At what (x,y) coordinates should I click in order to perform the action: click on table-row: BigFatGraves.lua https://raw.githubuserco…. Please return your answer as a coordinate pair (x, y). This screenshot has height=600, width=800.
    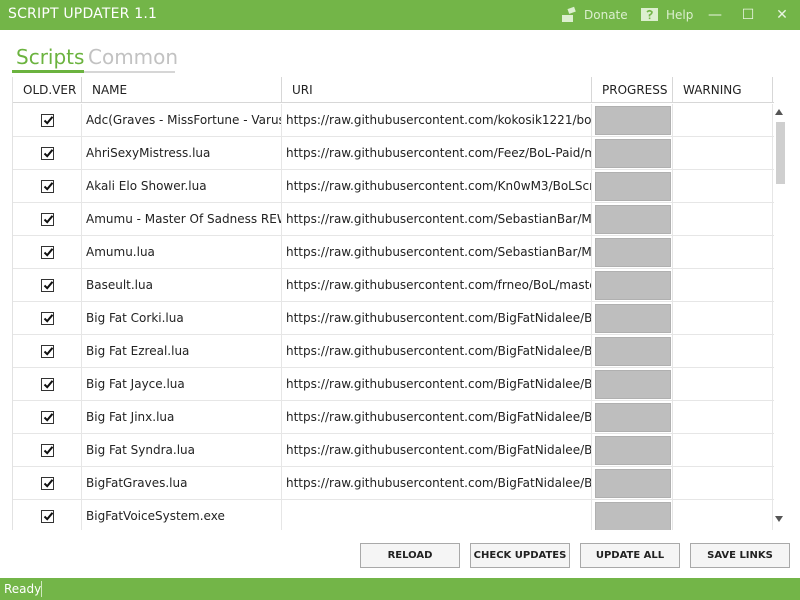
    Looking at the image, I should click on (393, 483).